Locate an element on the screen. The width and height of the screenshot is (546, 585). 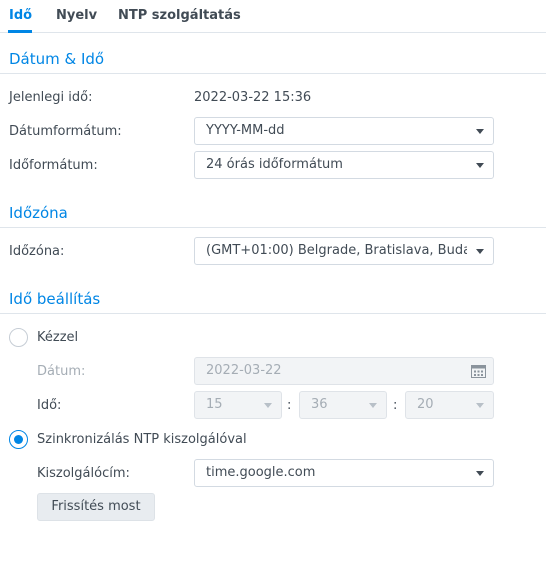
date-format-value: YYYY-MM-dd is located at coordinates (245, 130).